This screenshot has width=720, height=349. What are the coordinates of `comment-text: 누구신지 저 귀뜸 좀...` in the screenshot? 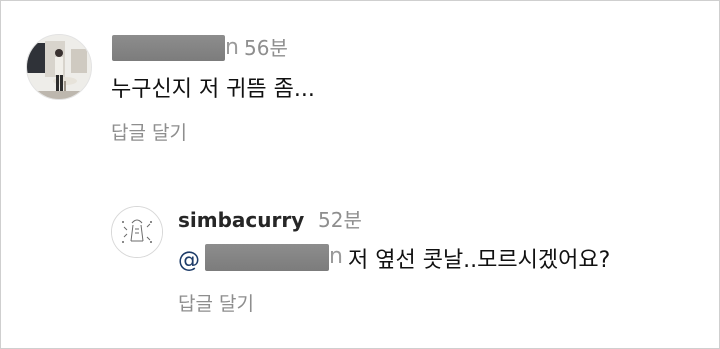 It's located at (213, 89).